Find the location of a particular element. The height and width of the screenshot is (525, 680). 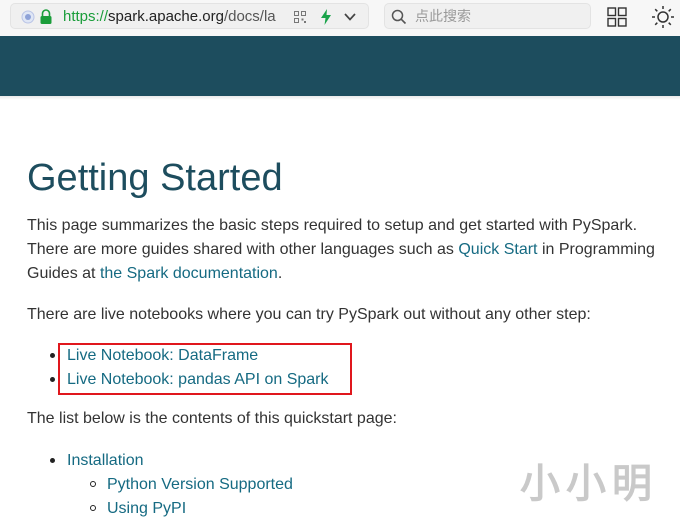

url-host: spark.apache.org is located at coordinates (166, 16).